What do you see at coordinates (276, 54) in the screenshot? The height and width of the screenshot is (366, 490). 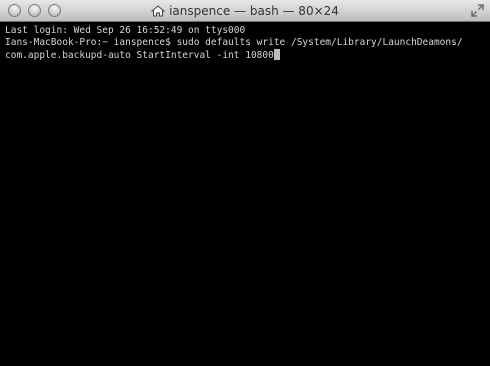 I see `text-cursor` at bounding box center [276, 54].